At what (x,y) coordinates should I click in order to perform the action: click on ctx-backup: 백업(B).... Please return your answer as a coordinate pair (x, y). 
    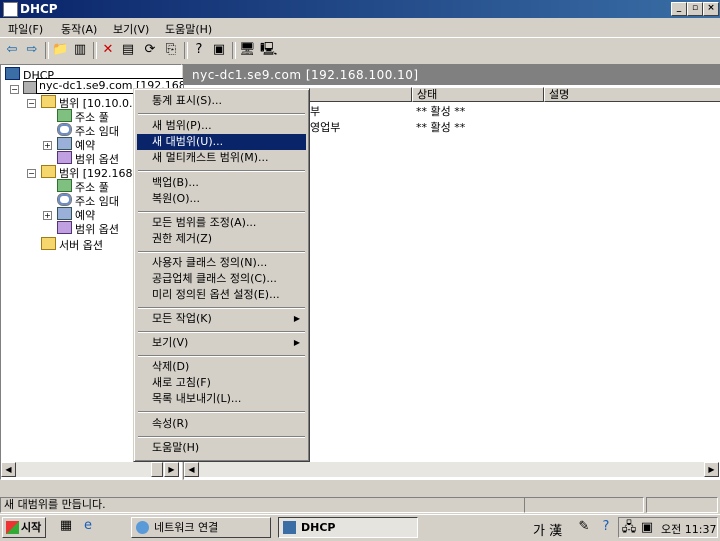
    Looking at the image, I should click on (221, 183).